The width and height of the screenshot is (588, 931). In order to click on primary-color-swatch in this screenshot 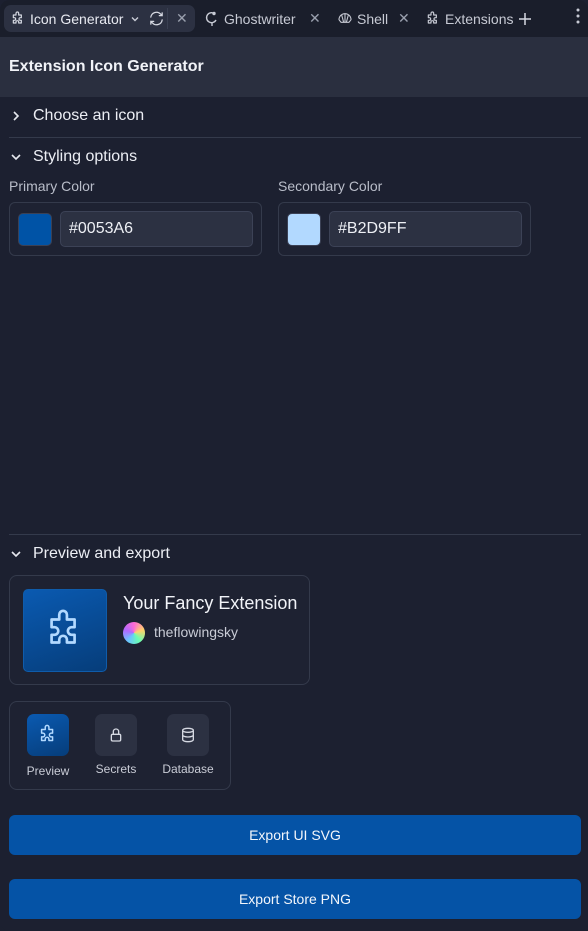, I will do `click(35, 229)`.